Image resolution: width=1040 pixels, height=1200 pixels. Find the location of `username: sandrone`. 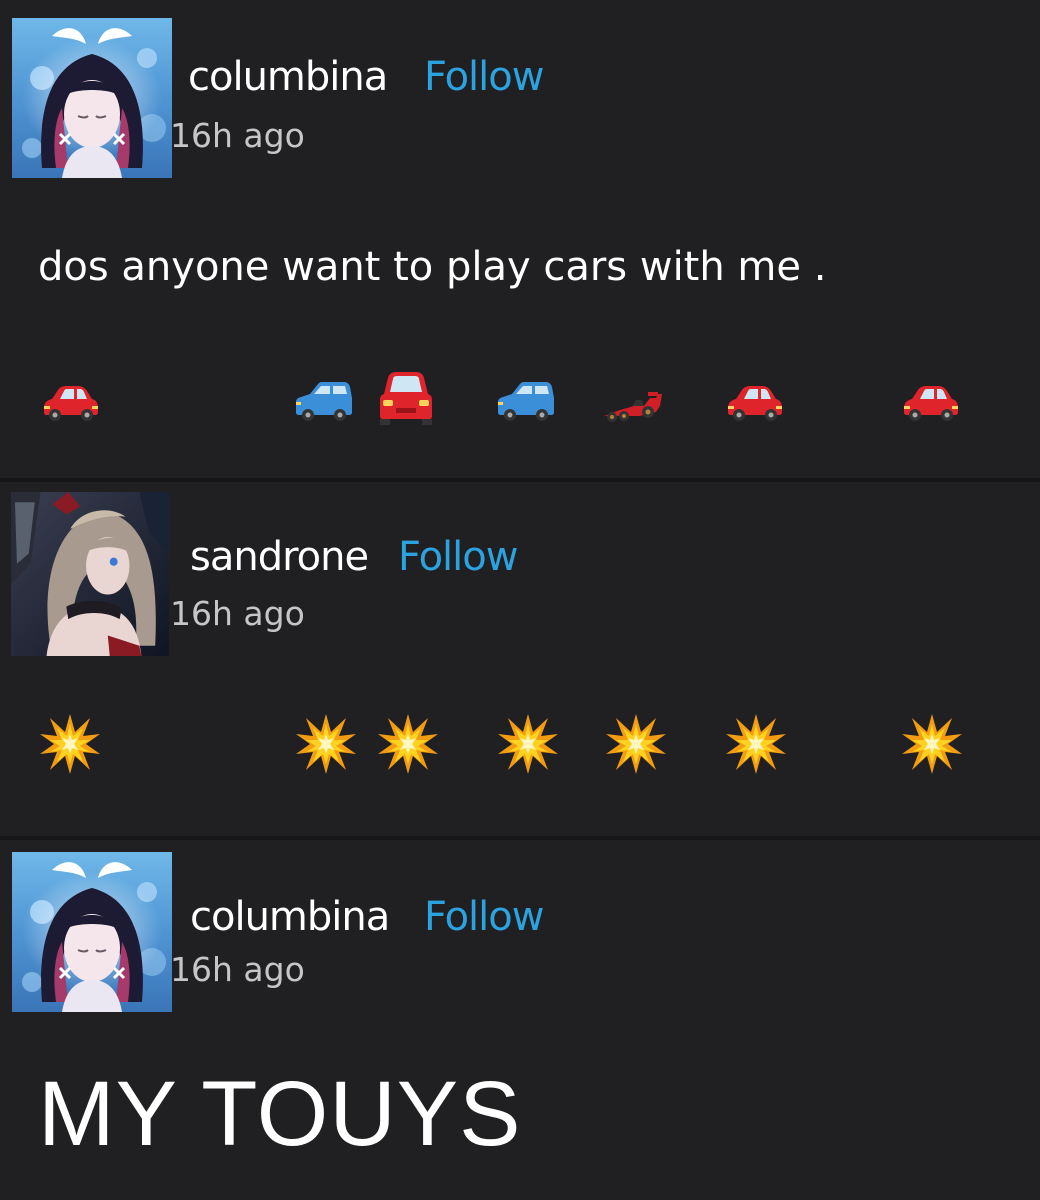

username: sandrone is located at coordinates (279, 557).